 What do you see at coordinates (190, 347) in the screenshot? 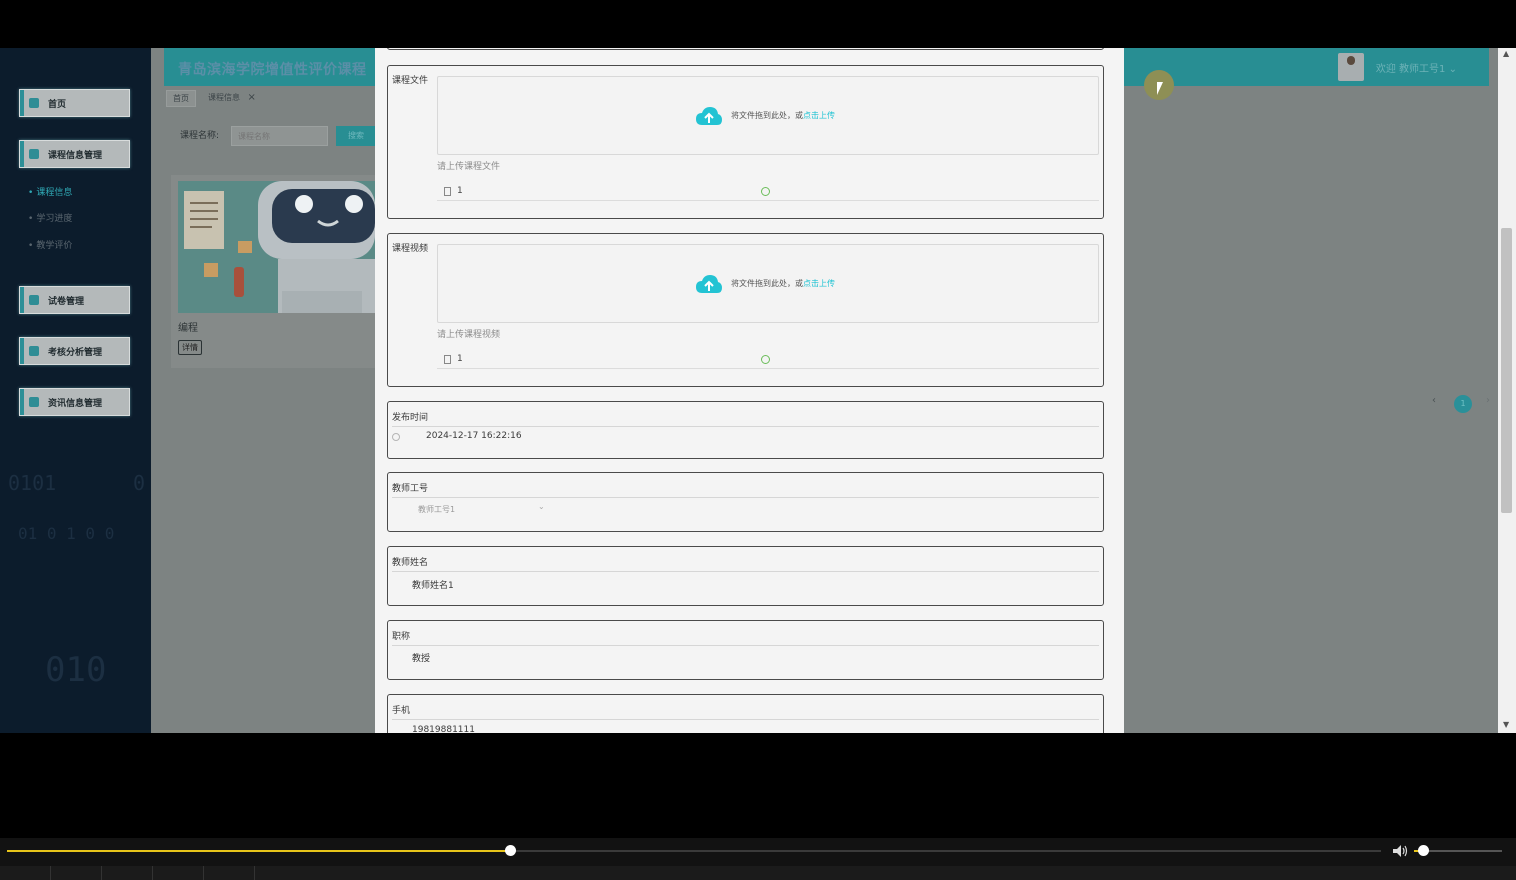
I see `detail-button: 详情` at bounding box center [190, 347].